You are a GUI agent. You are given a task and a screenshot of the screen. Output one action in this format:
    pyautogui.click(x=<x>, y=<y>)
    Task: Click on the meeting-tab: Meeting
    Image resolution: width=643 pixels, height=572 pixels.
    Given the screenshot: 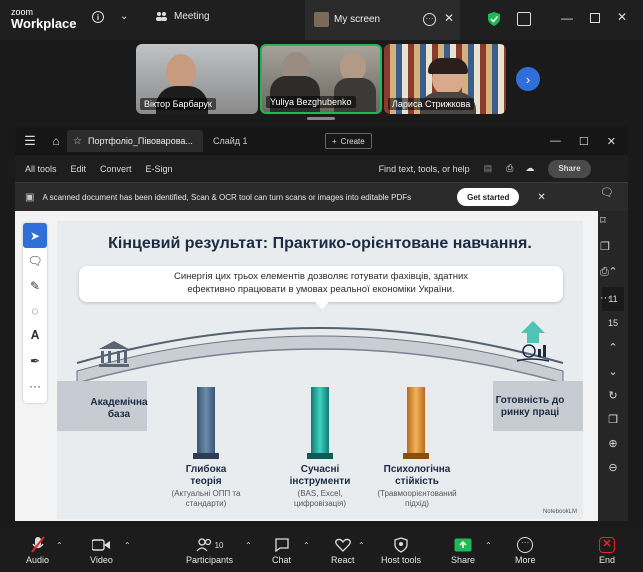 What is the action you would take?
    pyautogui.click(x=182, y=16)
    